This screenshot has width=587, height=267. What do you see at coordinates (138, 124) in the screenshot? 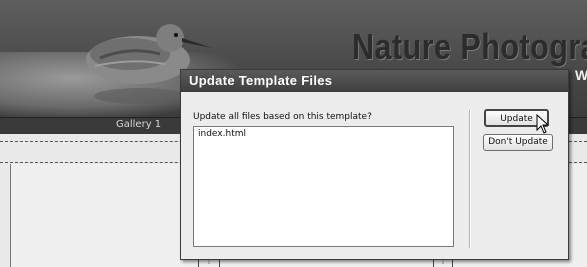
I see `nav-link-gallery: Gallery 1` at bounding box center [138, 124].